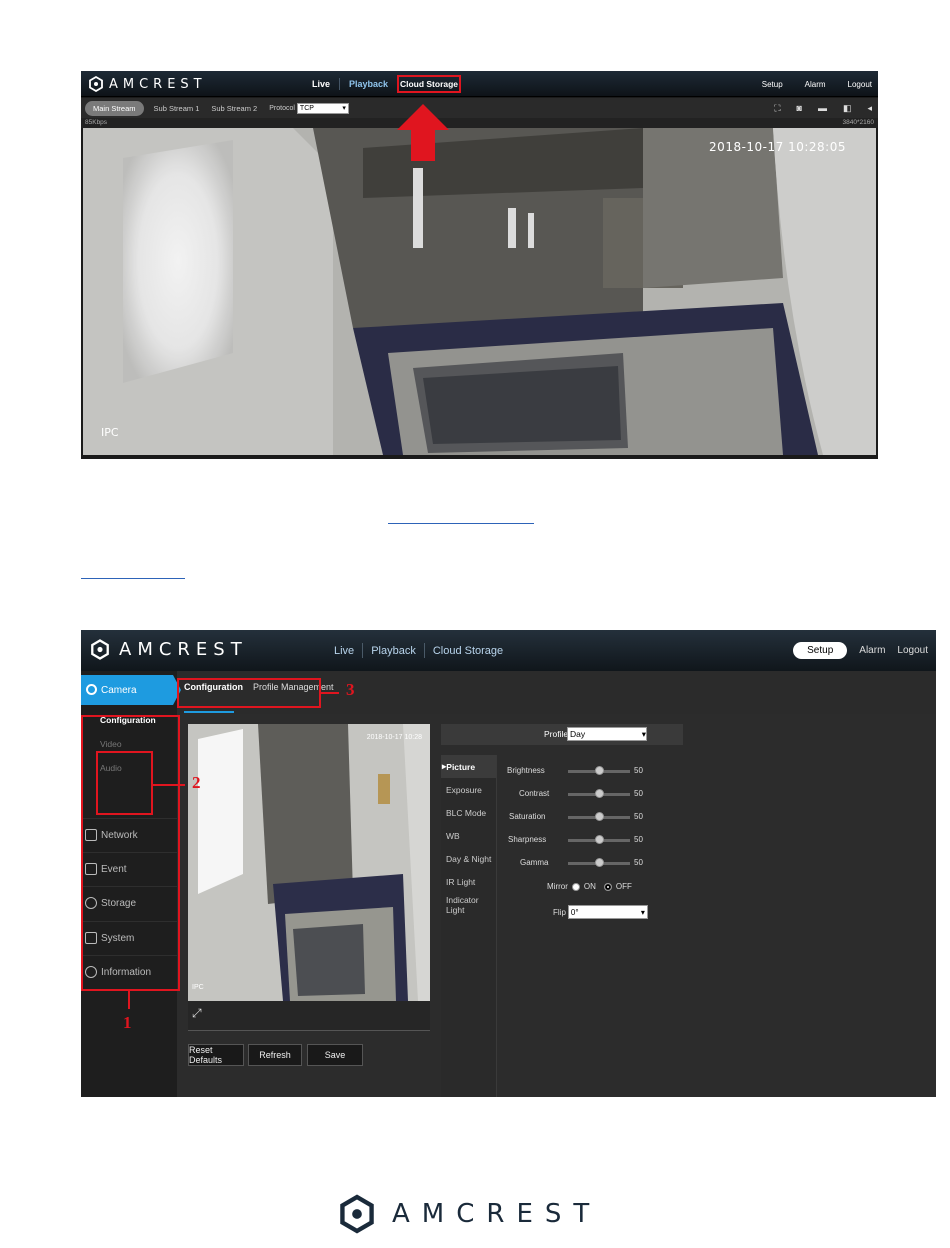  What do you see at coordinates (306, 108) in the screenshot?
I see `protocol-value: TCP` at bounding box center [306, 108].